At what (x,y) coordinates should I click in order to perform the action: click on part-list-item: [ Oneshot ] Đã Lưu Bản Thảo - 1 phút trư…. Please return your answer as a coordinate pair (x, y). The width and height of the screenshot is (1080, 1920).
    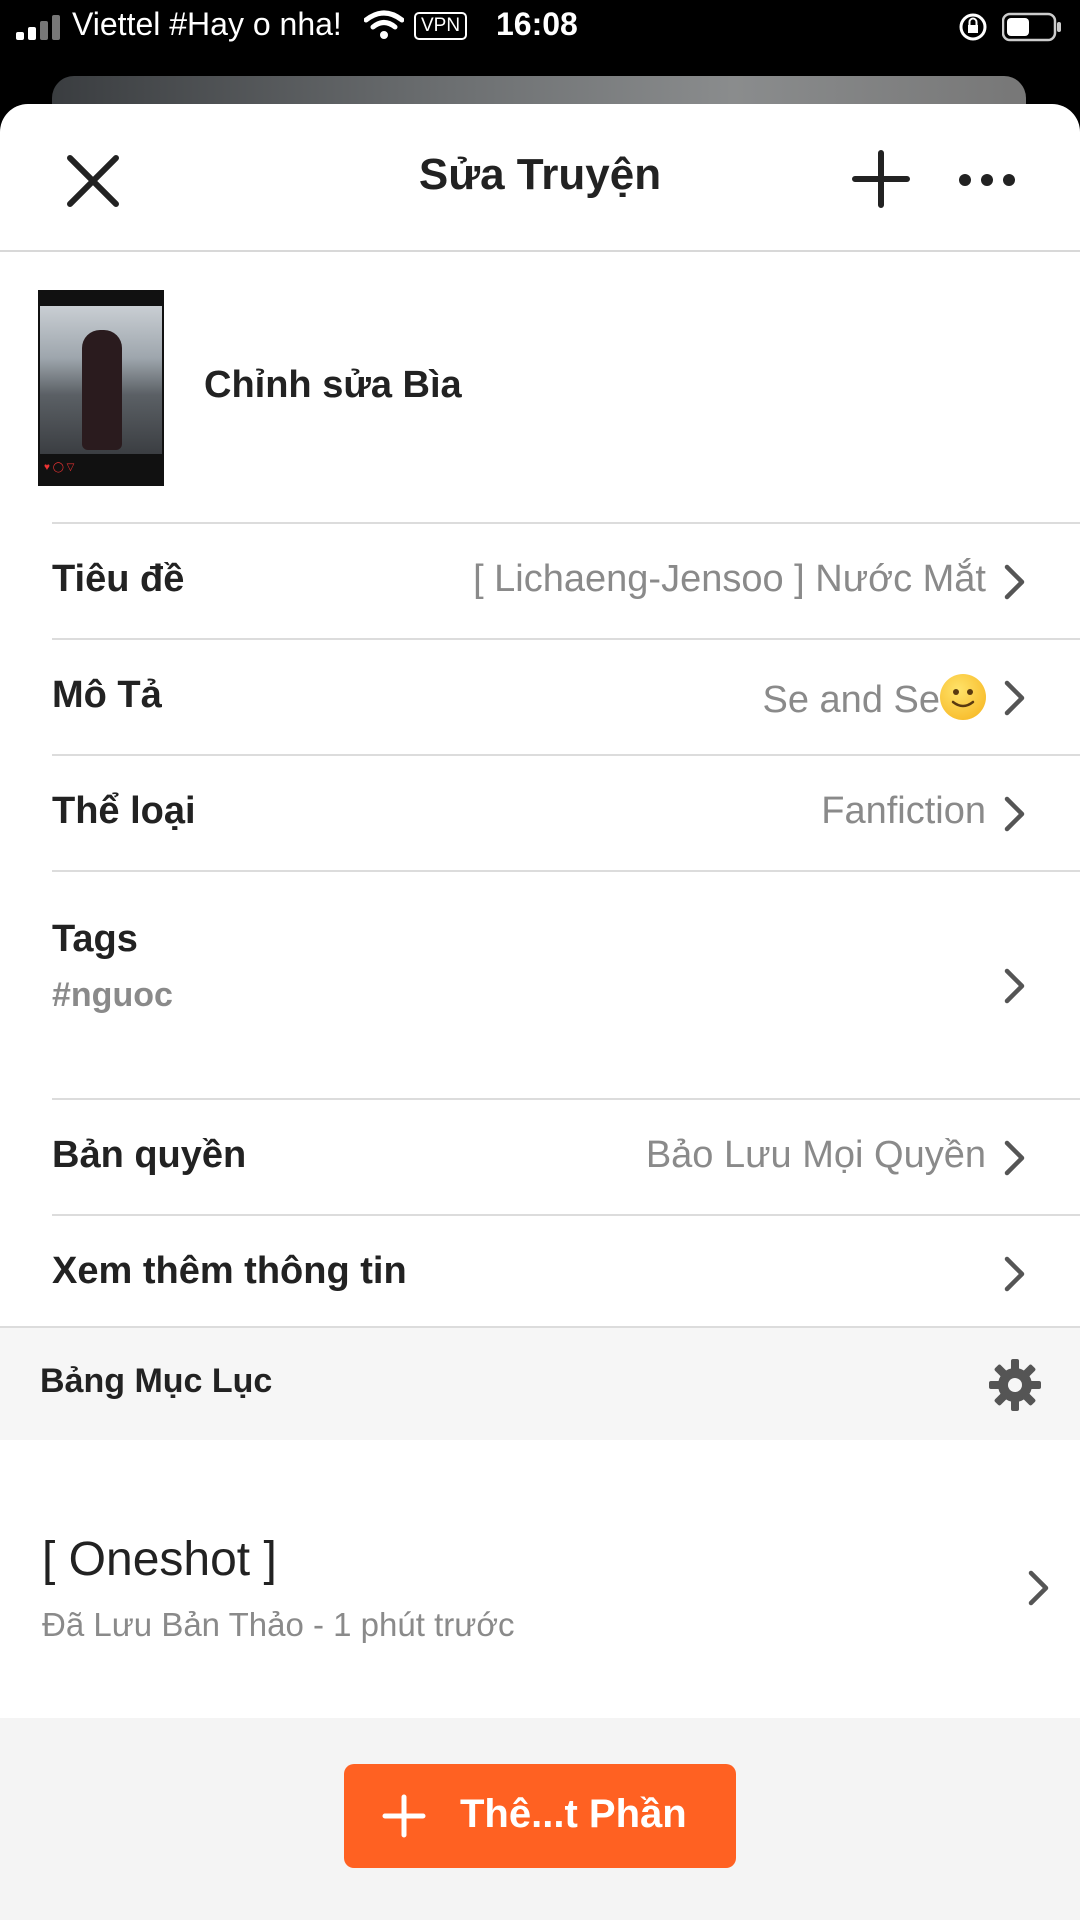
    Looking at the image, I should click on (540, 1578).